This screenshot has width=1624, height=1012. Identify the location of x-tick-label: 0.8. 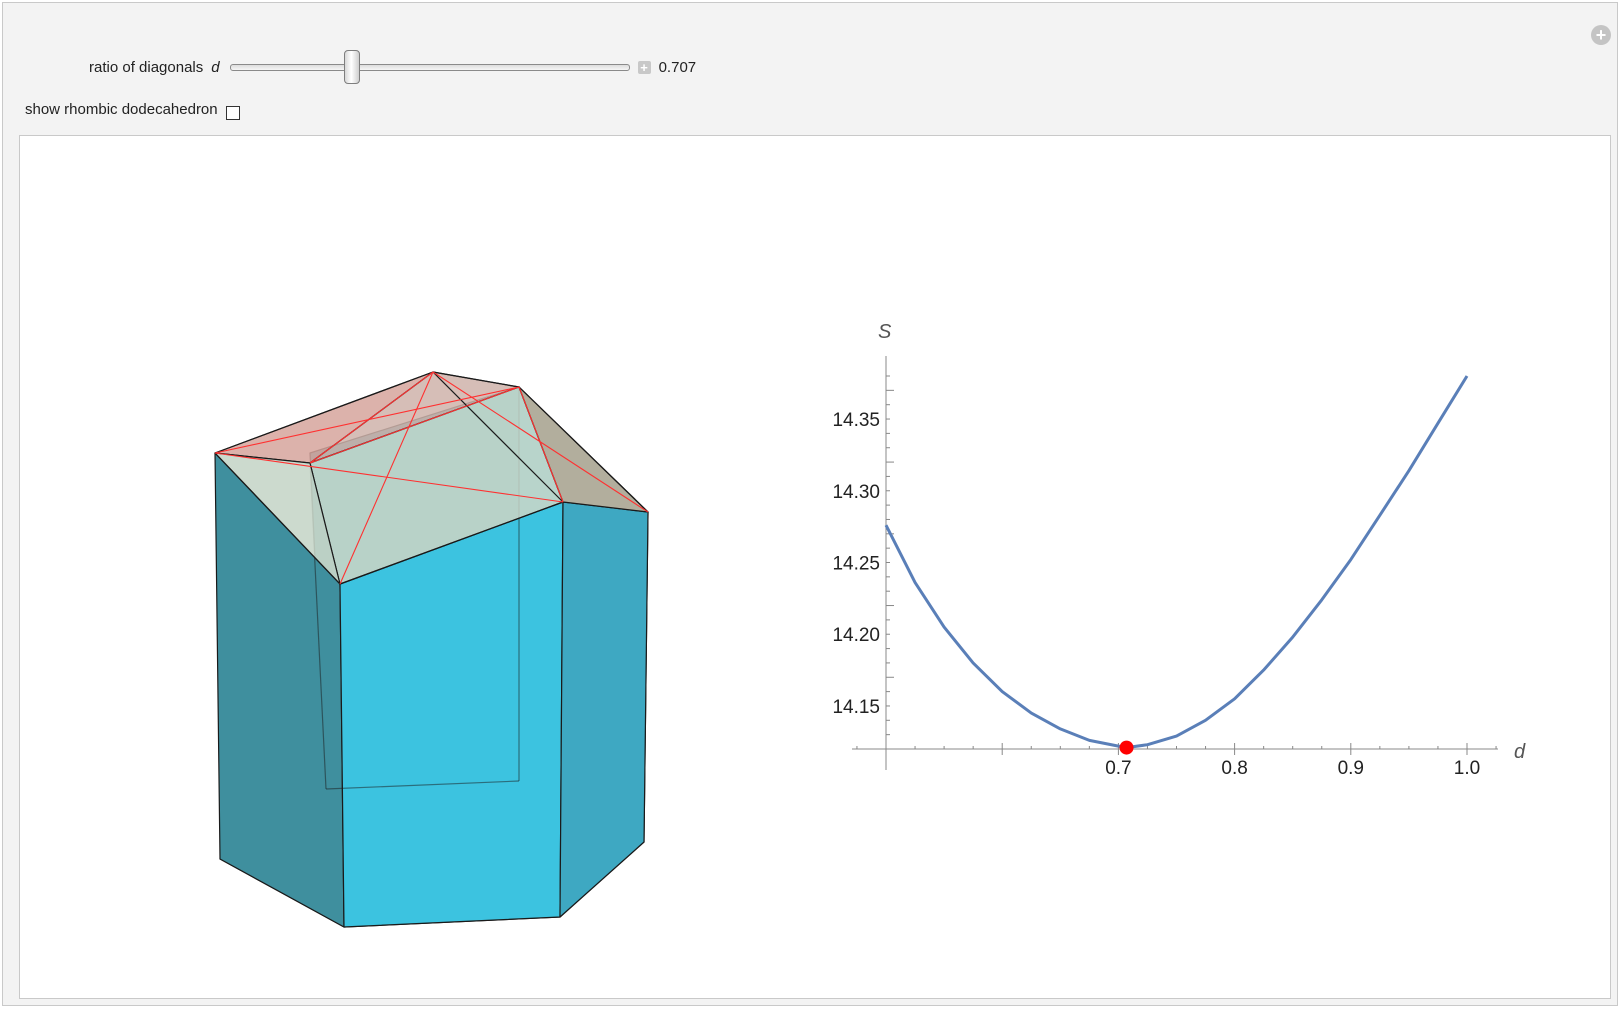
(1234, 768).